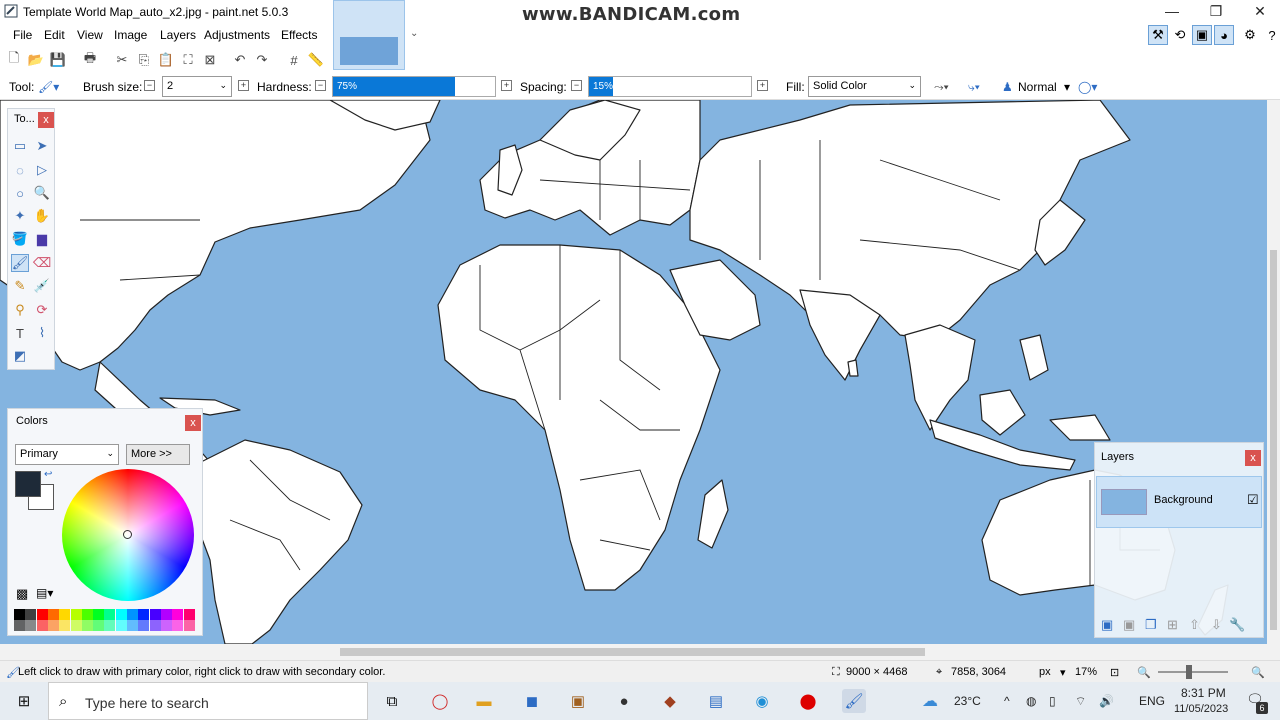 This screenshot has height=720, width=1280. What do you see at coordinates (1152, 701) in the screenshot?
I see `input-language: ENG` at bounding box center [1152, 701].